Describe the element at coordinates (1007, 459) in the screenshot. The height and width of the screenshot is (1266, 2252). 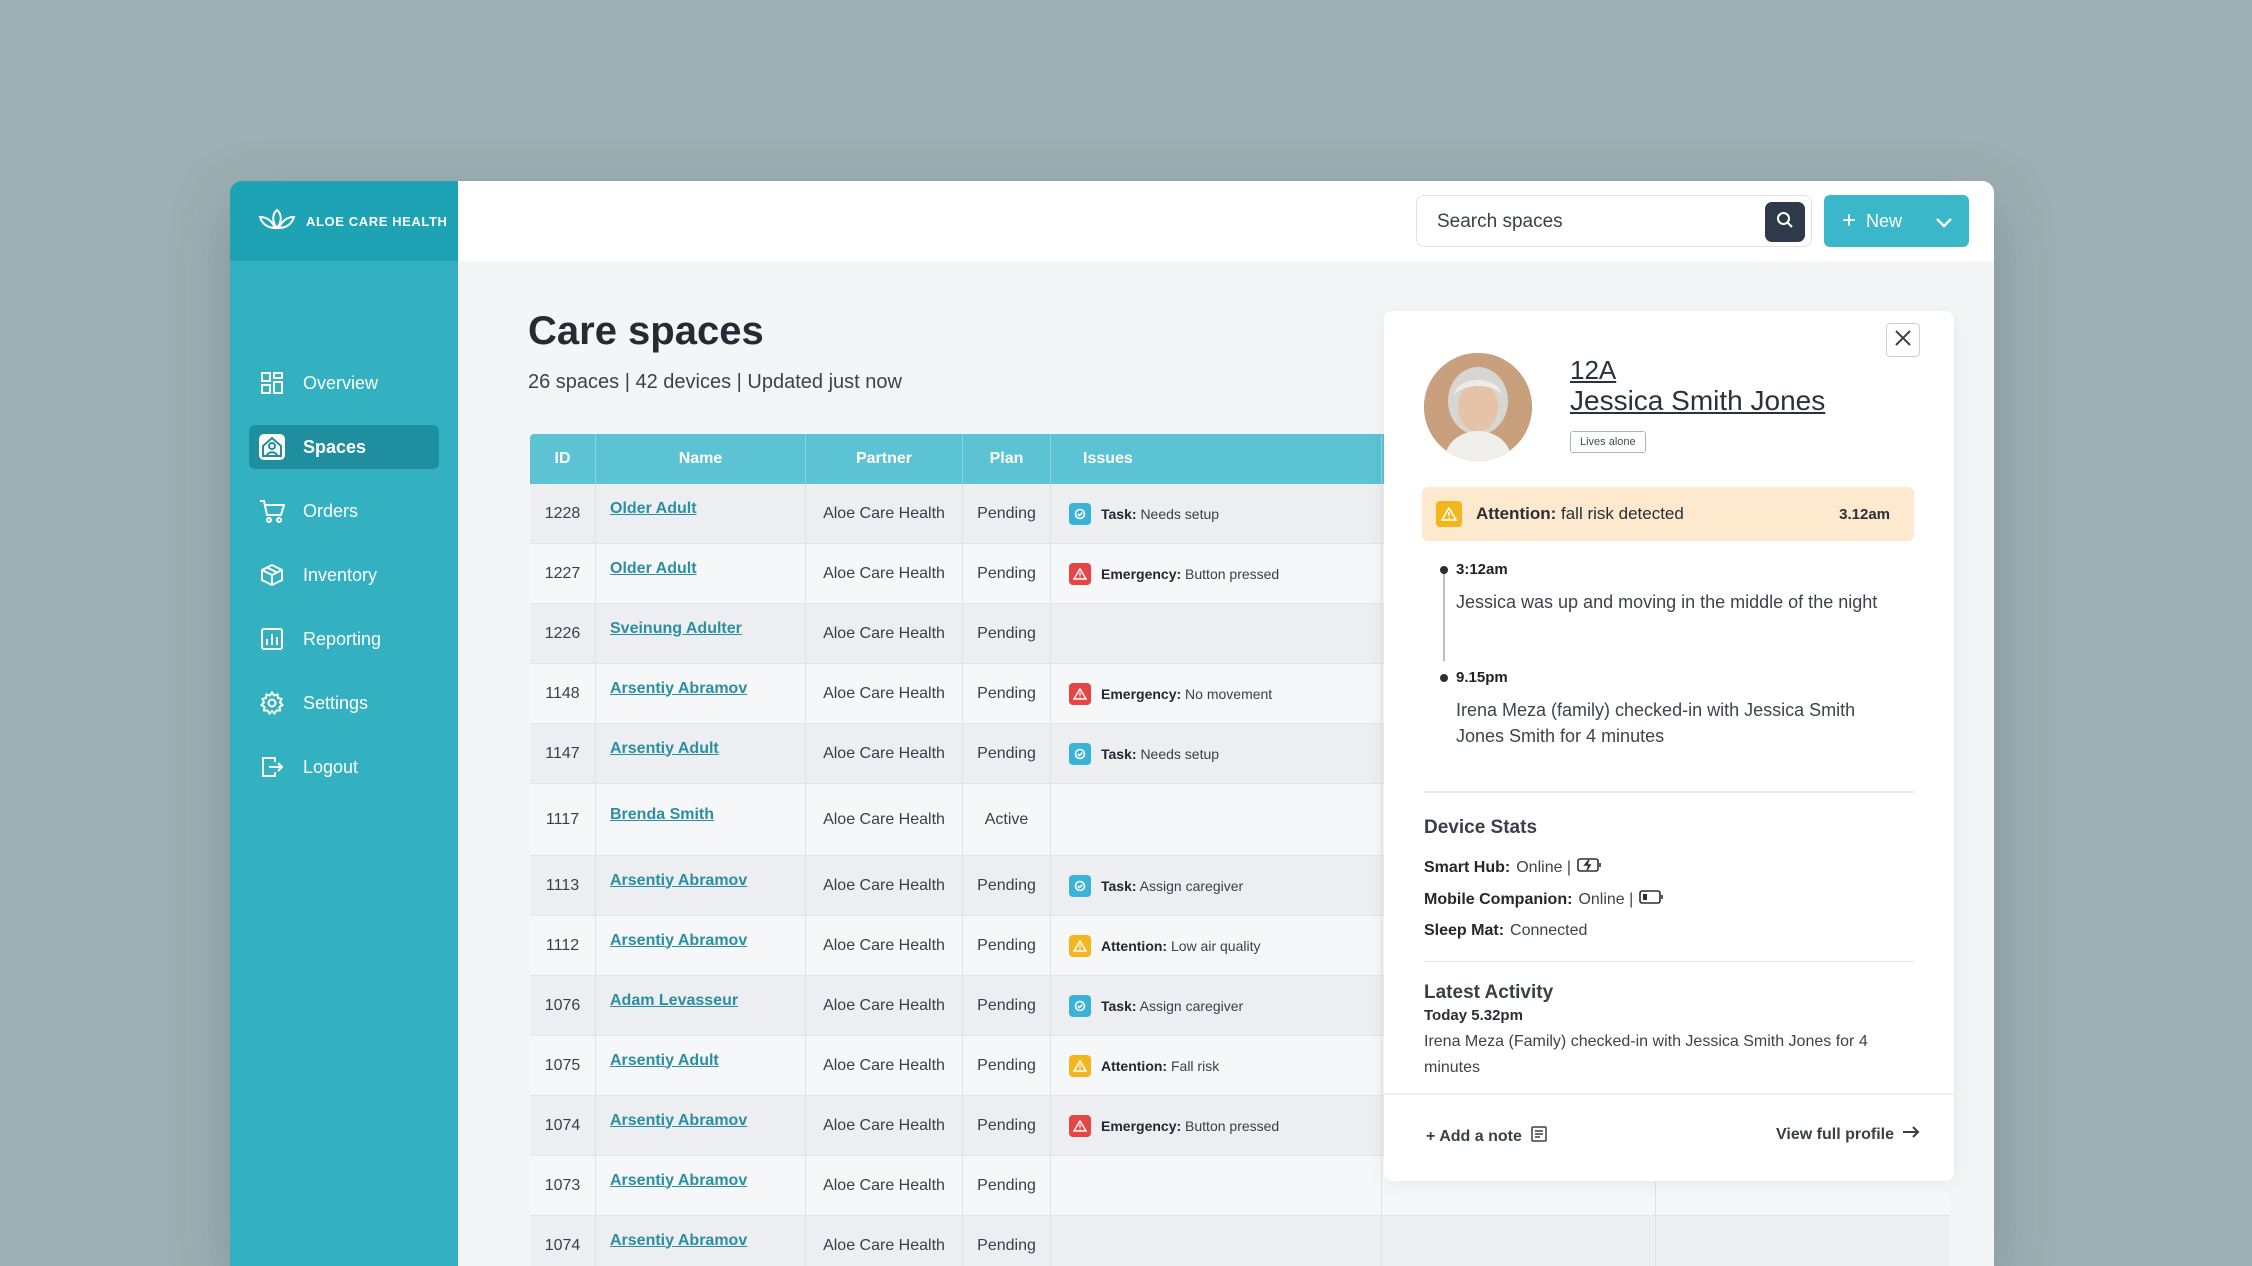
I see `column-header-plan: Plan` at that location.